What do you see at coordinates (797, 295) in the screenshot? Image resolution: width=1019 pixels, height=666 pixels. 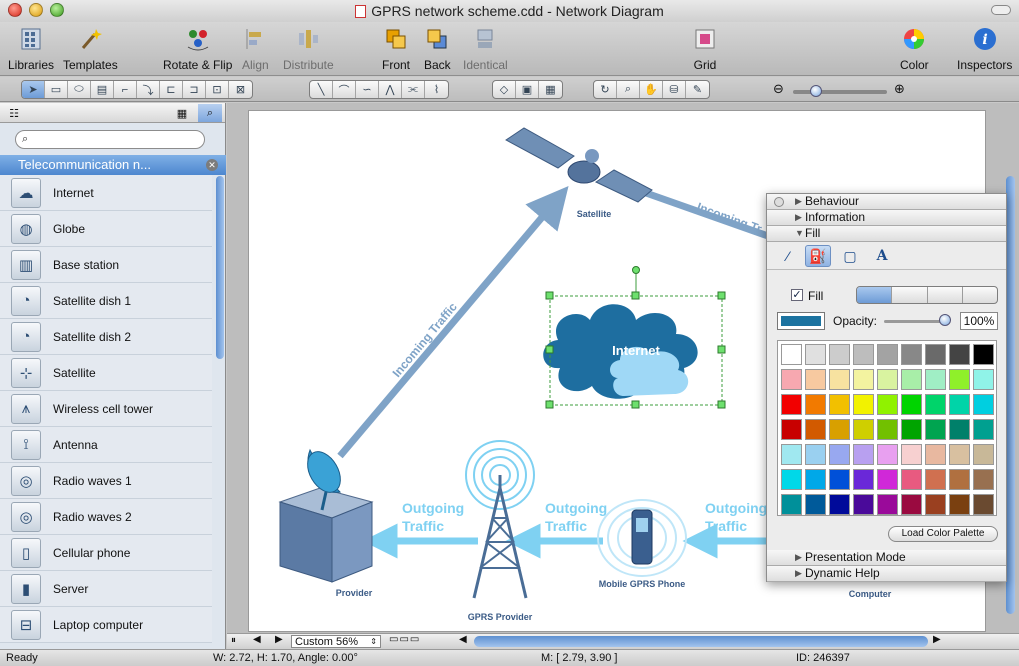 I see `fill-checkbox: ✓` at bounding box center [797, 295].